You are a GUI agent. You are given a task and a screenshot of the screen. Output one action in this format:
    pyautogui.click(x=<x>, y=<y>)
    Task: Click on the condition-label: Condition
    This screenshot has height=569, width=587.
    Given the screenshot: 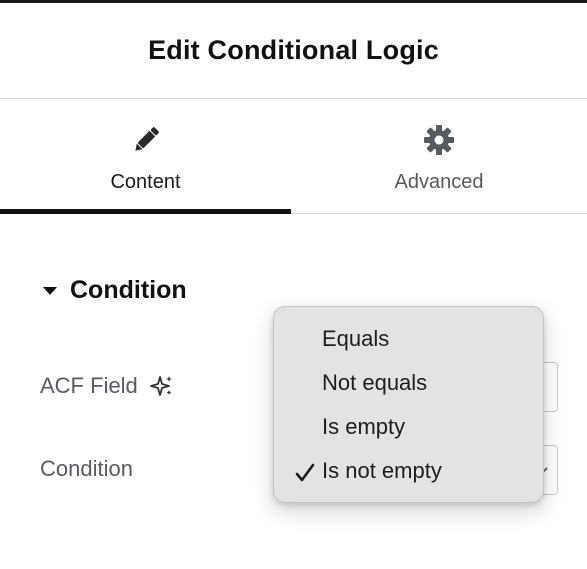 What is the action you would take?
    pyautogui.click(x=86, y=468)
    